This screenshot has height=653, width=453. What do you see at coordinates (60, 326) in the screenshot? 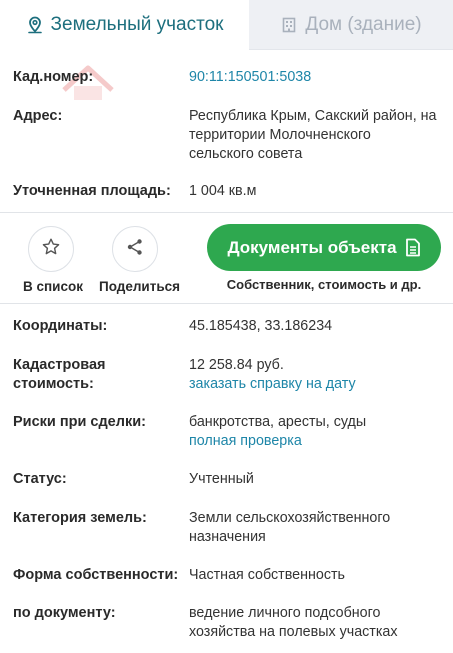
I see `coordinates-label: Координаты:` at bounding box center [60, 326].